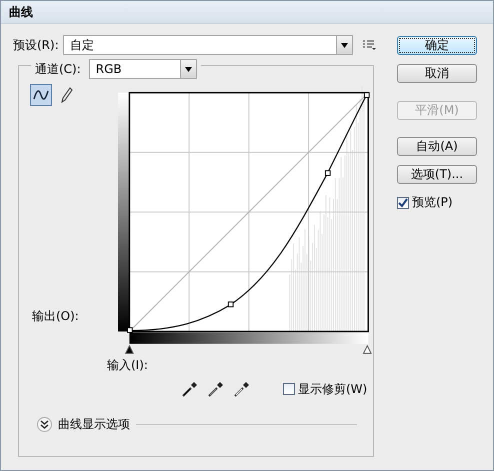 The image size is (494, 471). What do you see at coordinates (36, 45) in the screenshot?
I see `preset-label: 预设(R):` at bounding box center [36, 45].